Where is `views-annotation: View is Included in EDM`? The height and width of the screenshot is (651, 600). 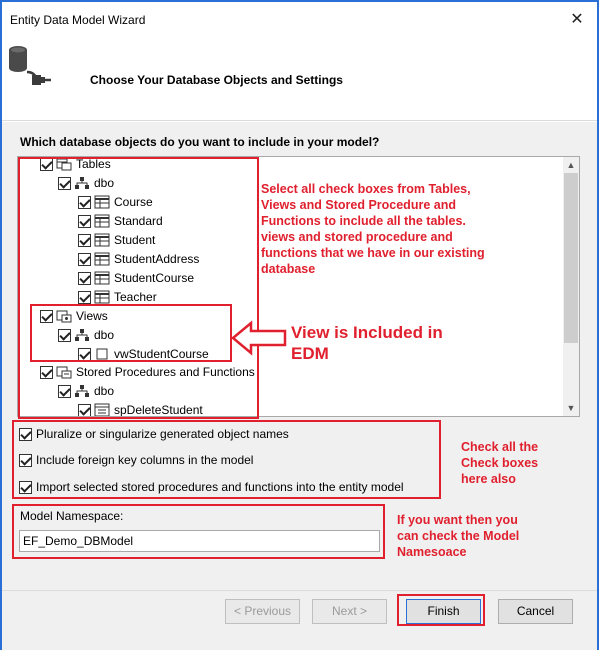
views-annotation: View is Included in EDM is located at coordinates (367, 343).